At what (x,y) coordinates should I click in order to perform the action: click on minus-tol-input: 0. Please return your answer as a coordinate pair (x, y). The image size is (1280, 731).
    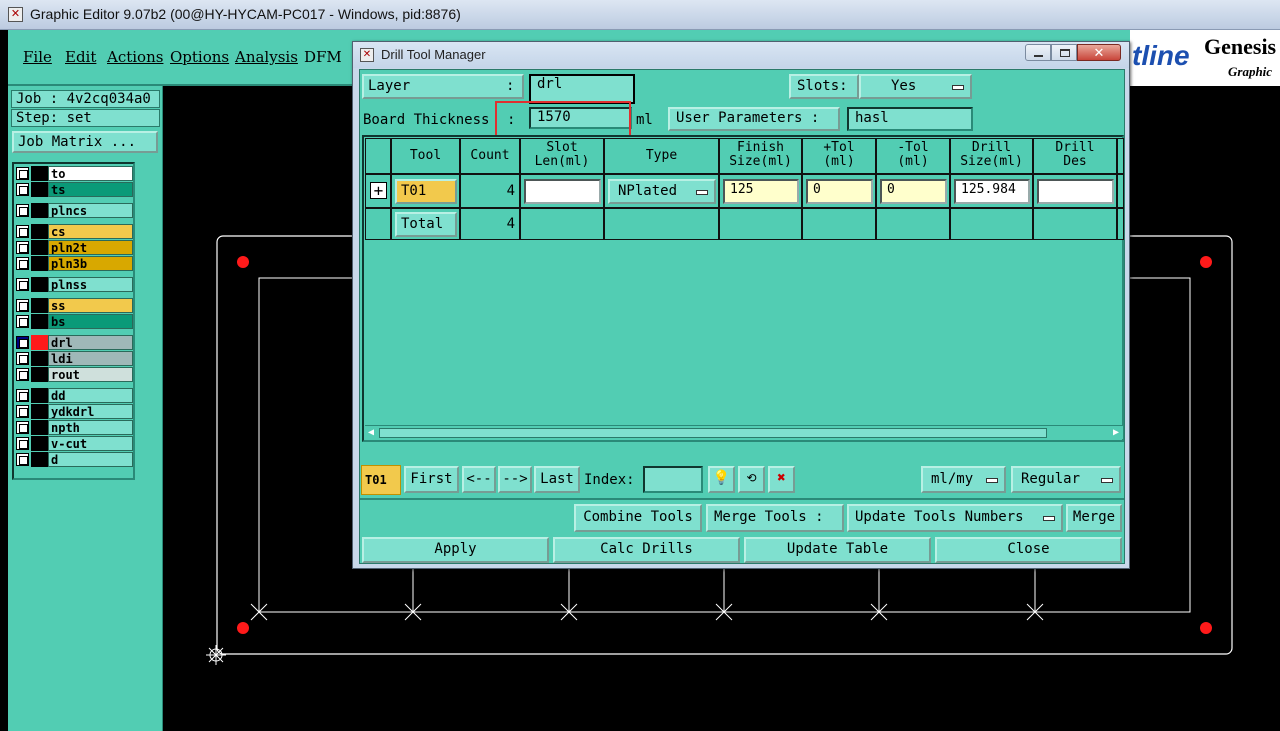
    Looking at the image, I should click on (913, 191).